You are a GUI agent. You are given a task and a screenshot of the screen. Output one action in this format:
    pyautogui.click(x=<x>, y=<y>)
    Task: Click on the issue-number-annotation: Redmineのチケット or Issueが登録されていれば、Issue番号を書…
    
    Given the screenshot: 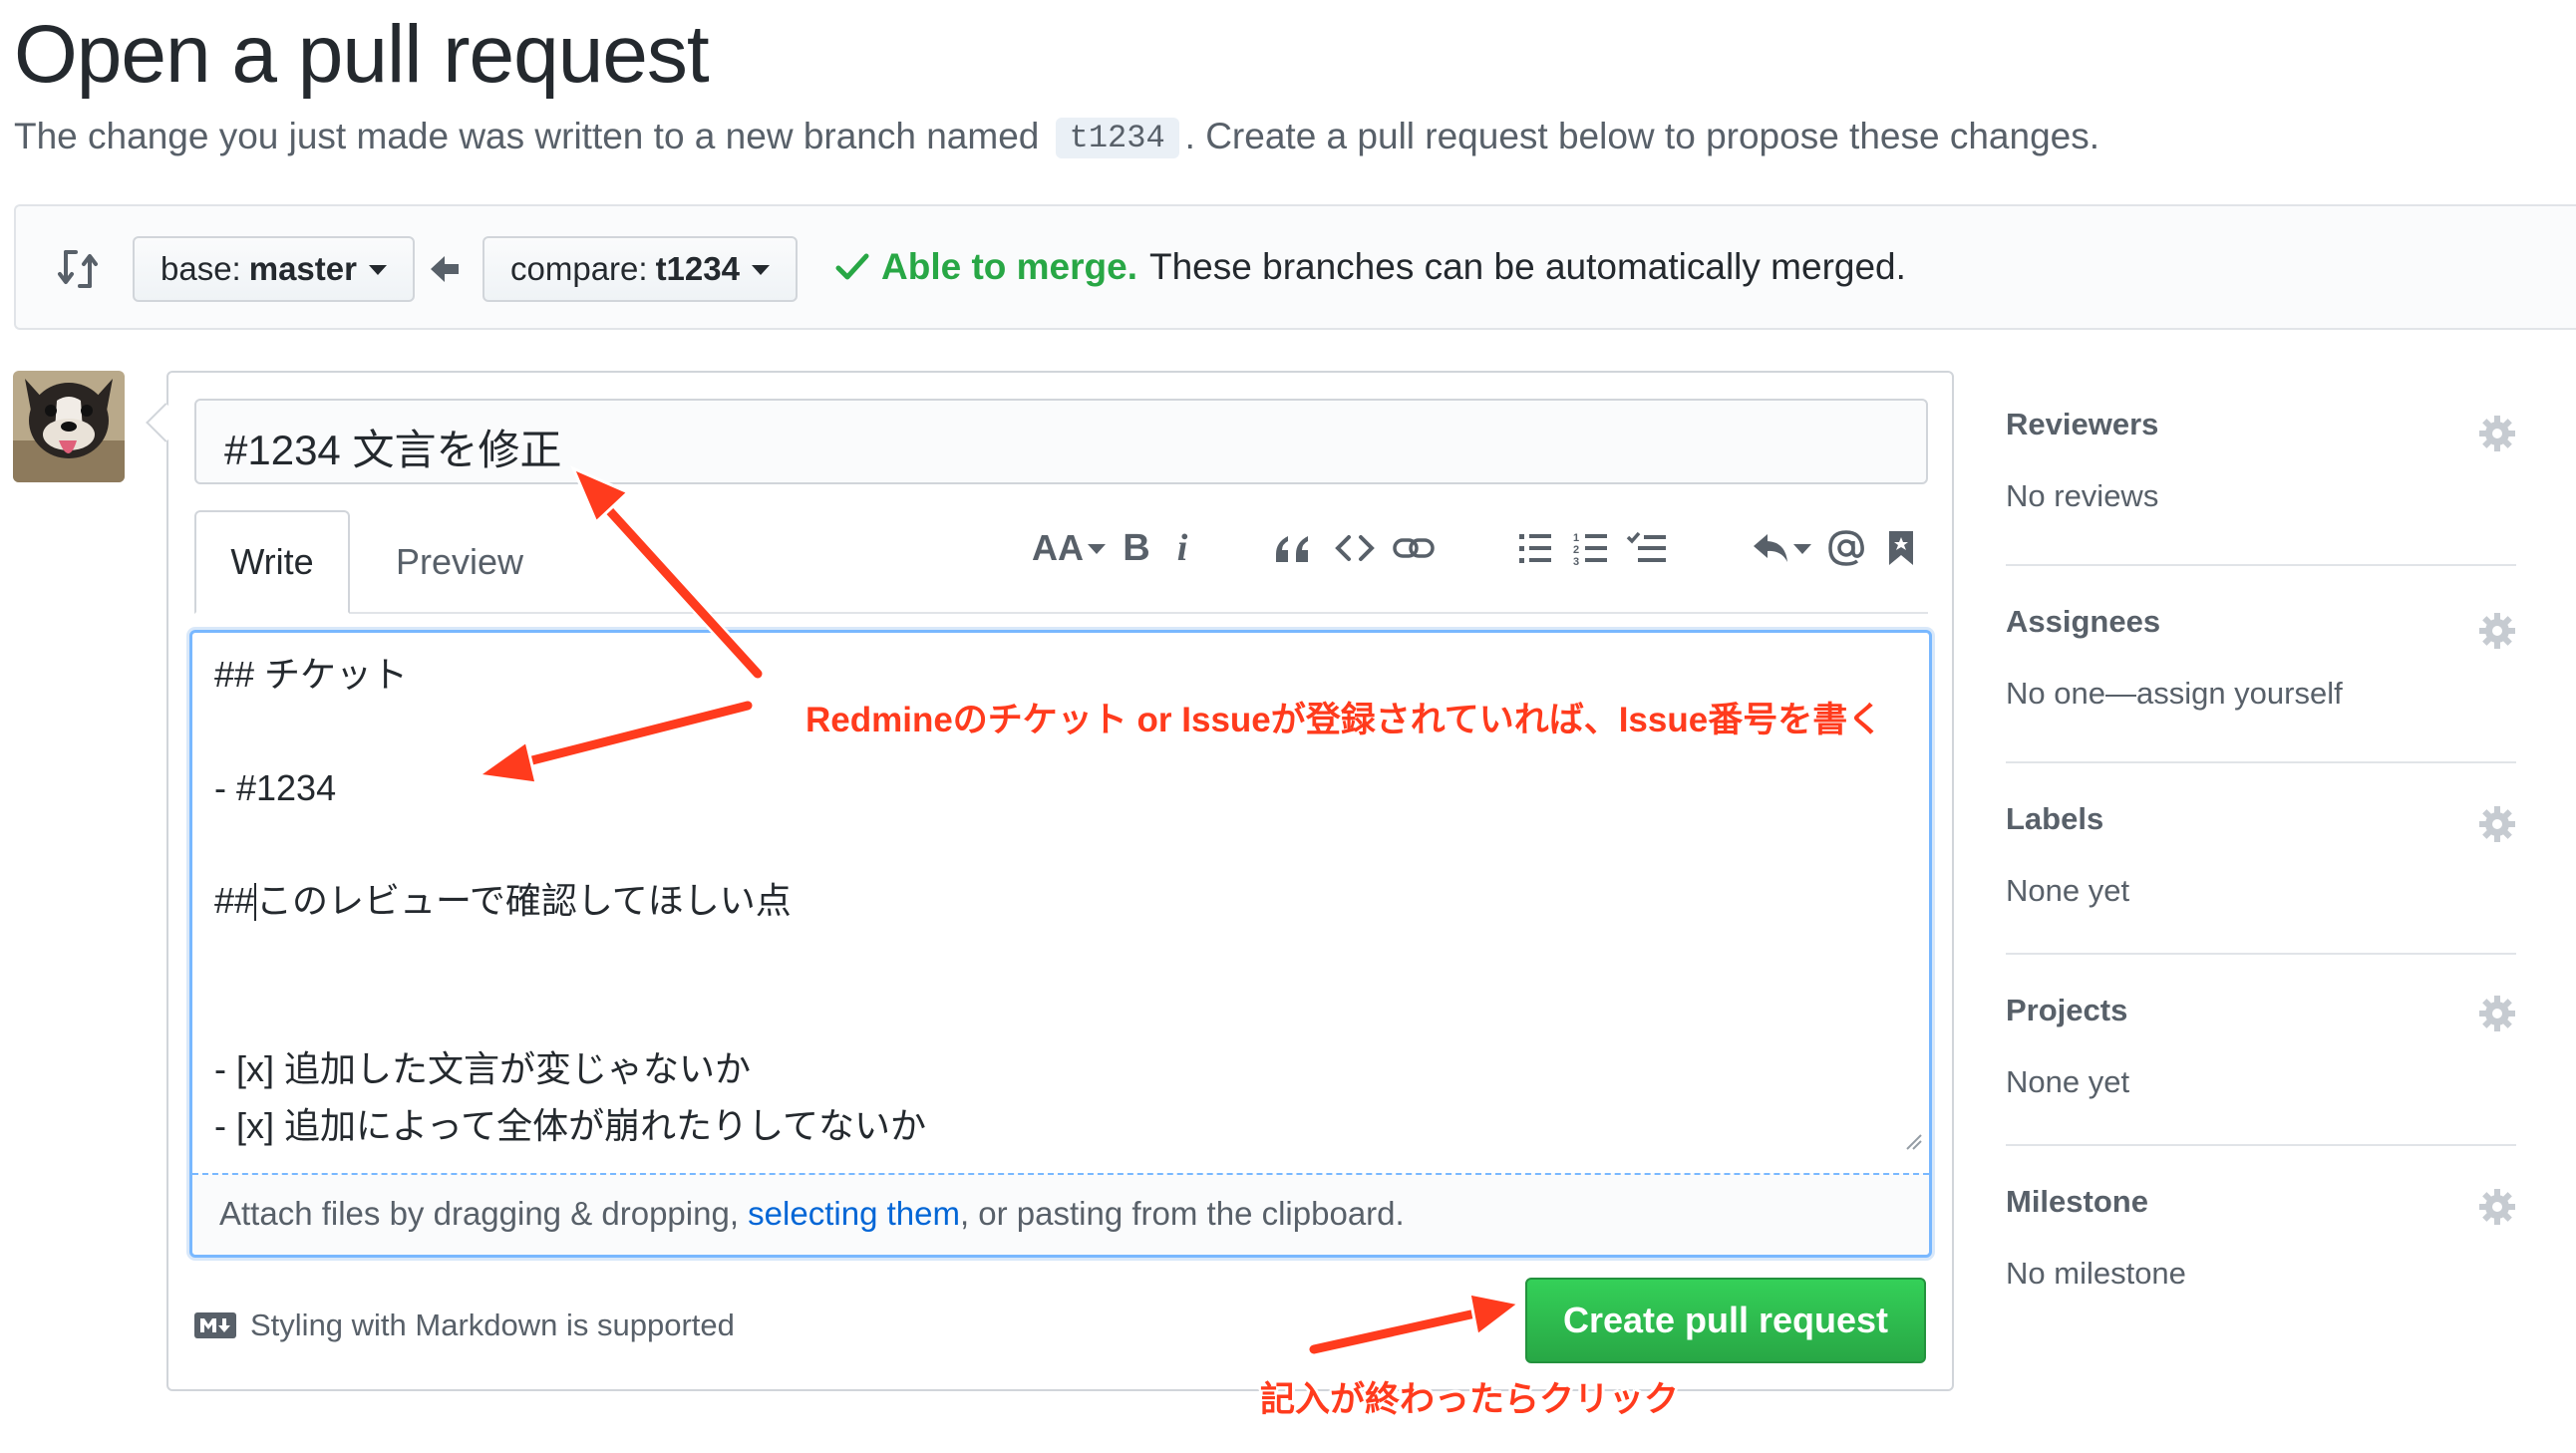 What is the action you would take?
    pyautogui.click(x=1344, y=720)
    